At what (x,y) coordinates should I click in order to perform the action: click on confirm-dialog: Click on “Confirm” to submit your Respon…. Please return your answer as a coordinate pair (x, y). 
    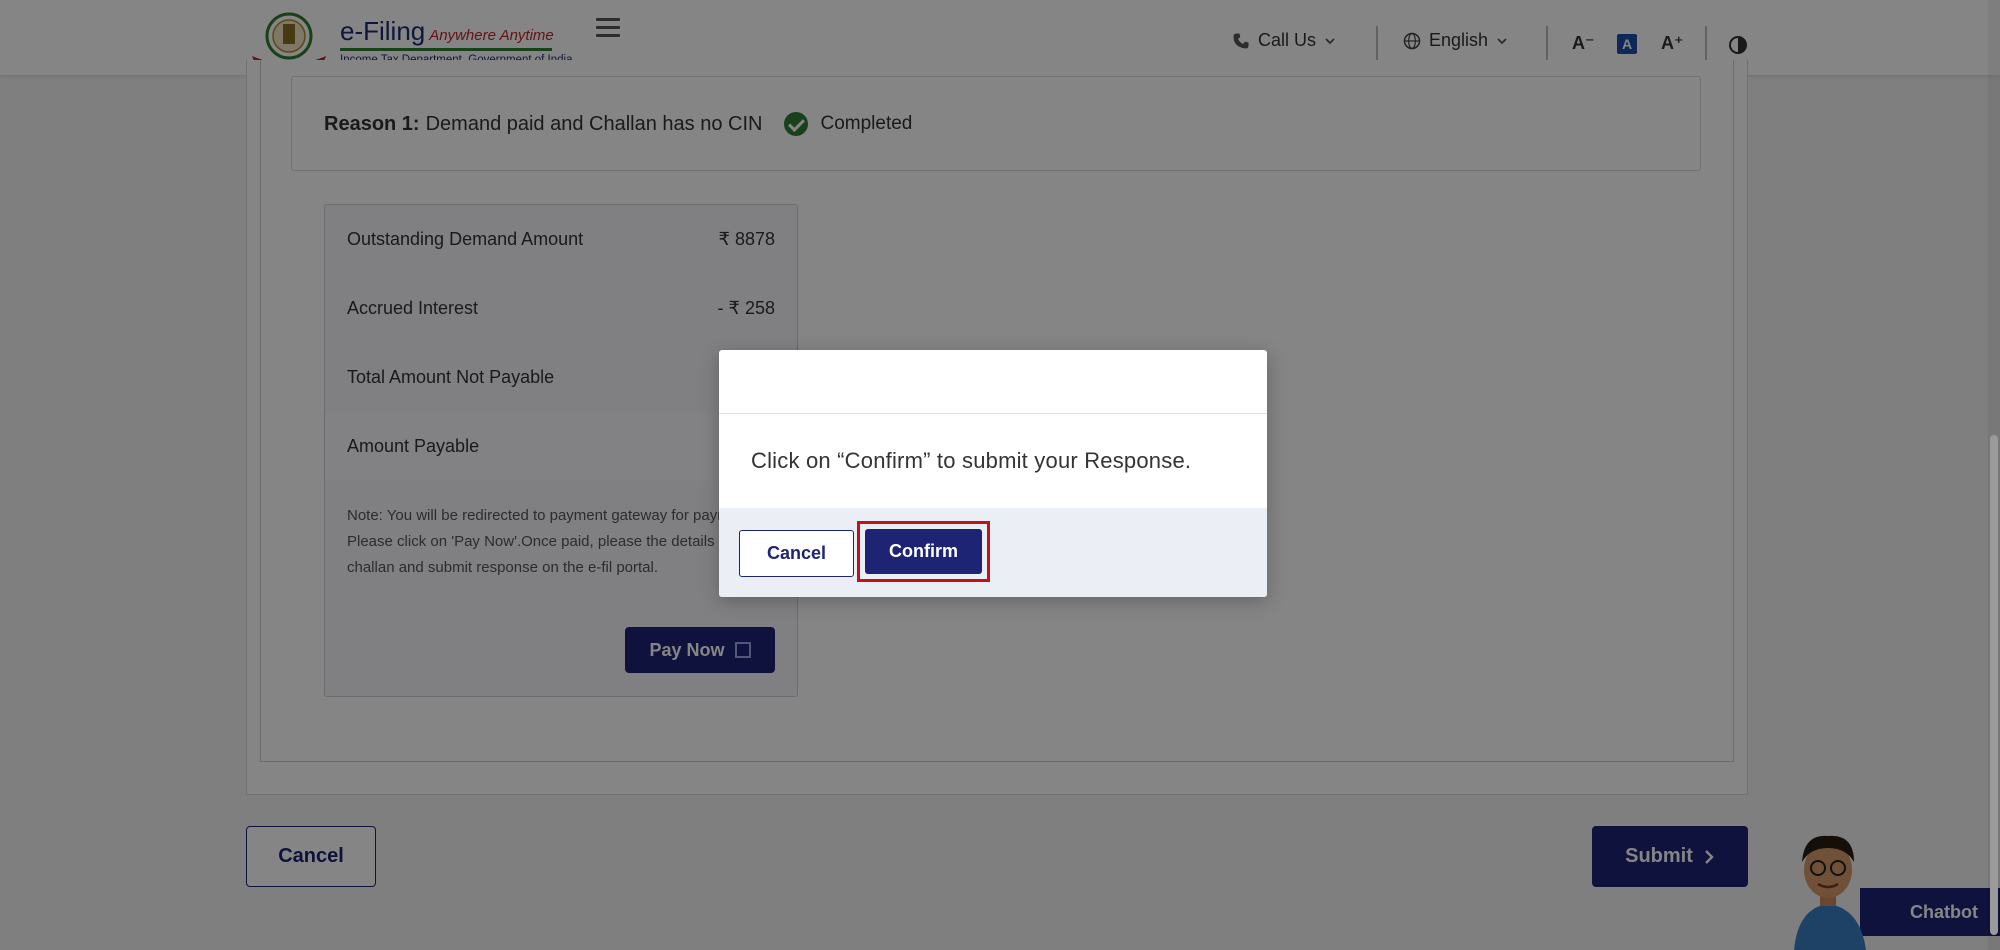
    Looking at the image, I should click on (993, 473).